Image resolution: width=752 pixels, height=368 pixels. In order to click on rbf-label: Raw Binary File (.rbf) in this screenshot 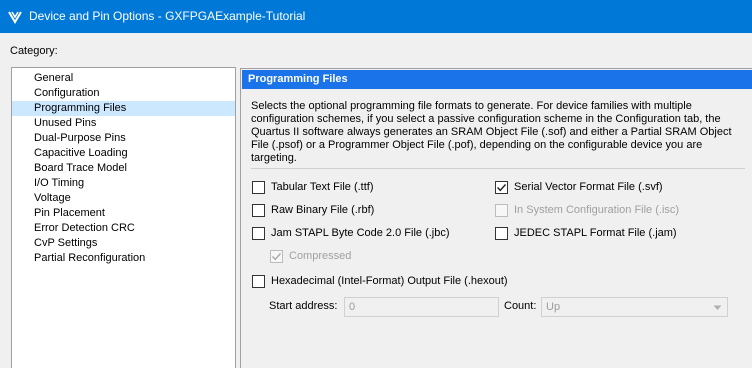, I will do `click(323, 210)`.